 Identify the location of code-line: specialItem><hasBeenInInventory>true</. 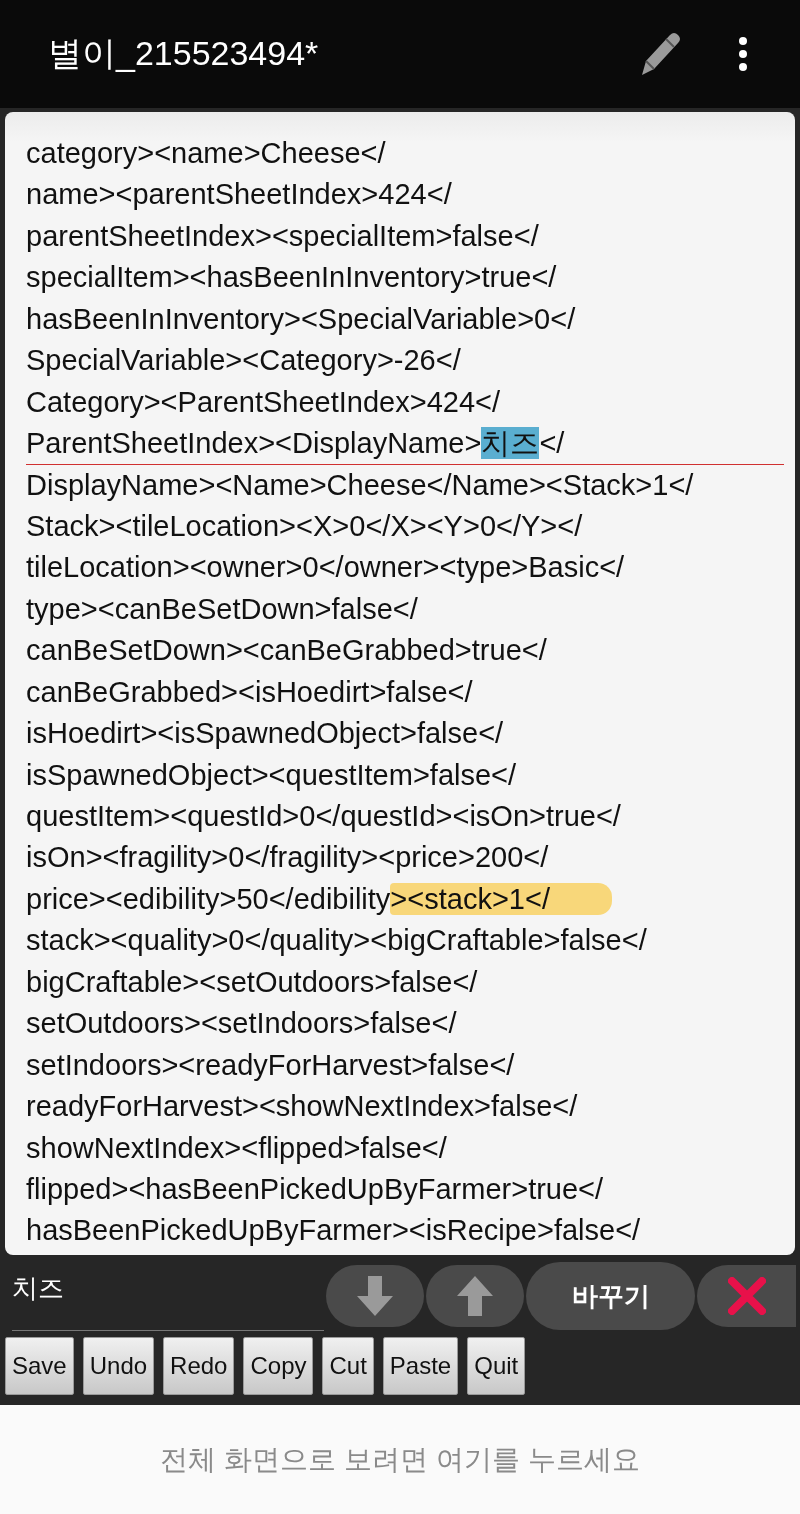
(291, 278).